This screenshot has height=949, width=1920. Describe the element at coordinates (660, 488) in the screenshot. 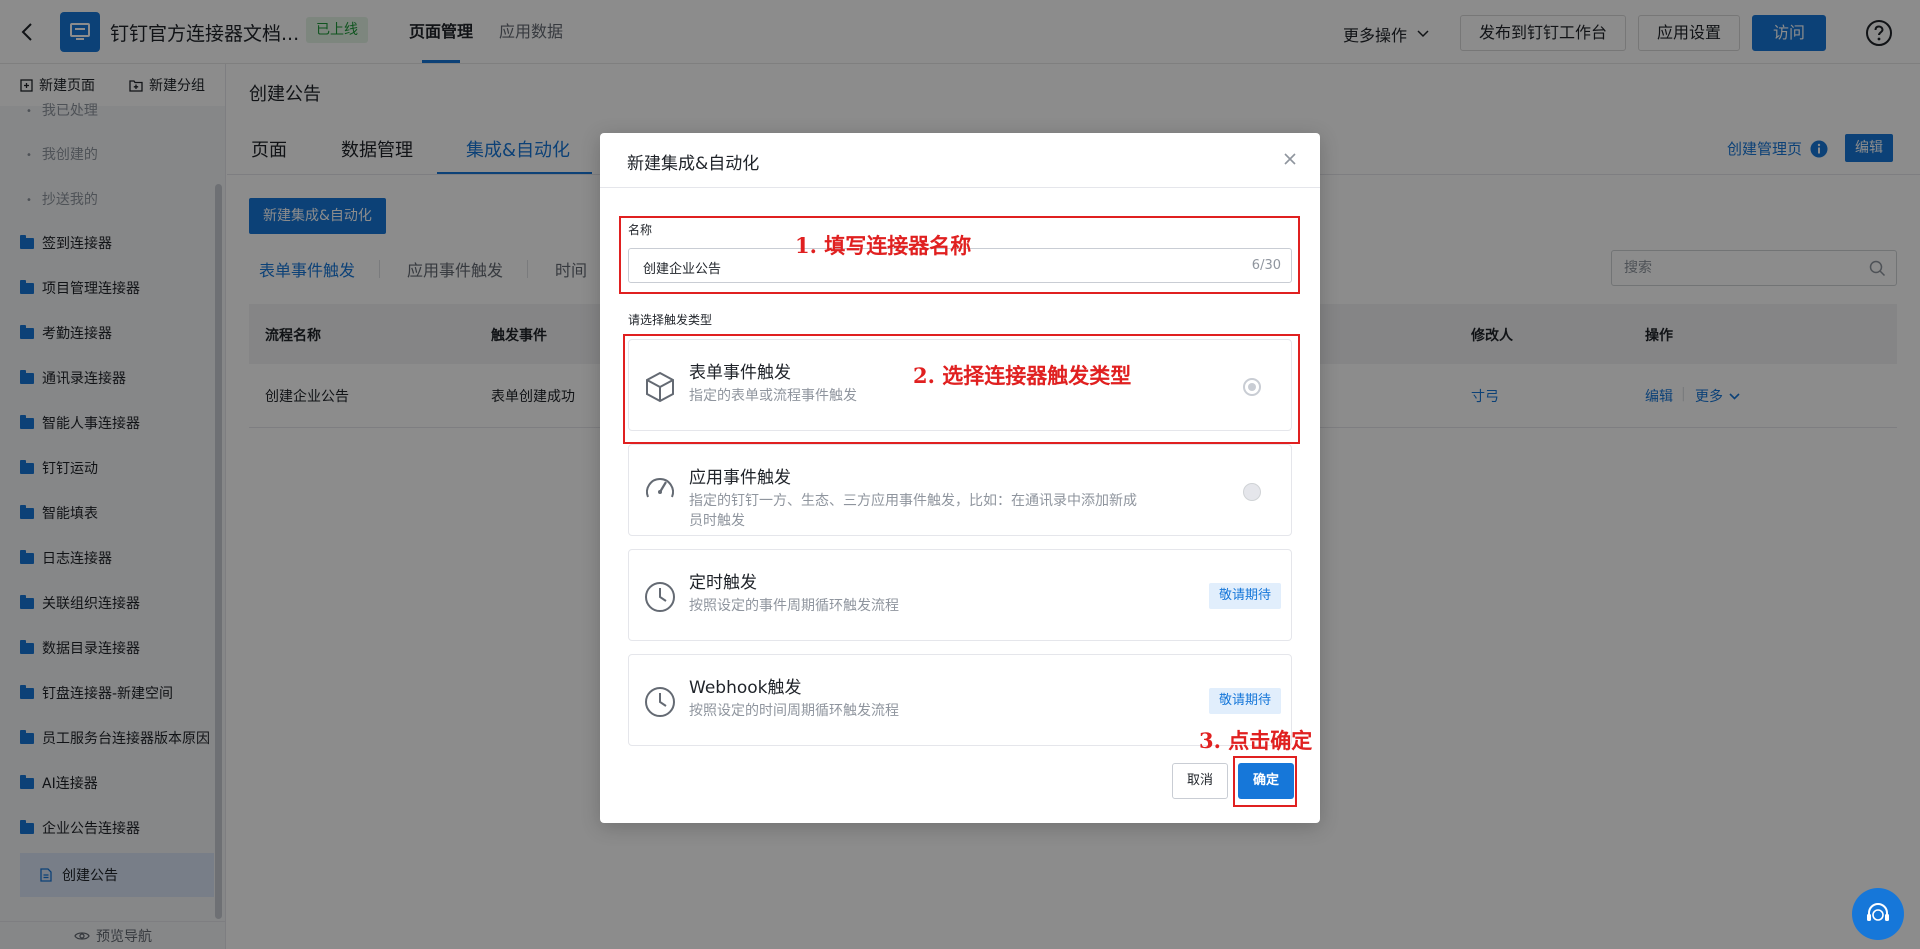

I see `gauge-icon` at that location.